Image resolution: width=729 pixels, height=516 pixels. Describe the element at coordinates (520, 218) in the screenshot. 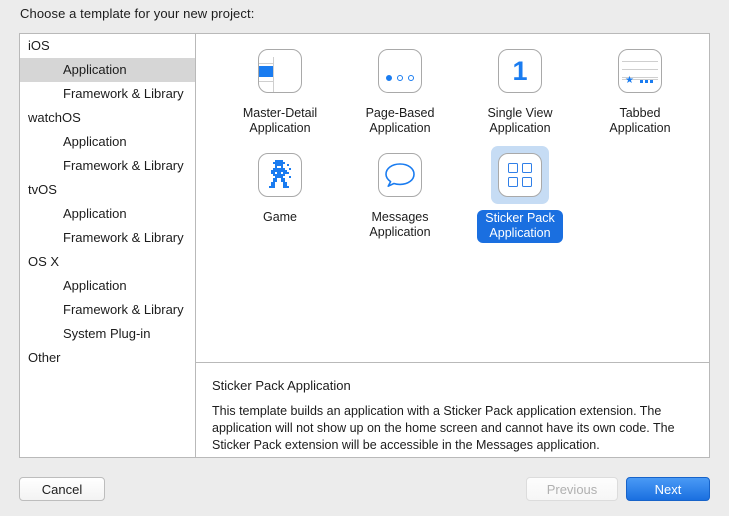

I see `template-label-line1: Sticker Pack` at that location.